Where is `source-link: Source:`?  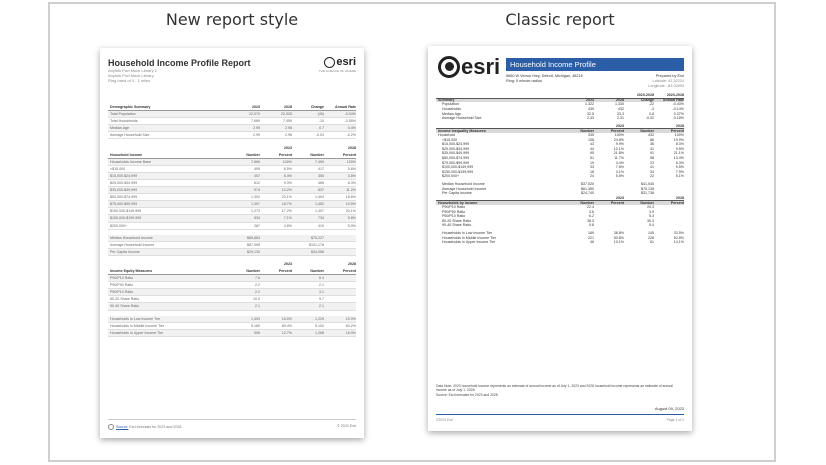
source-link: Source: is located at coordinates (122, 427).